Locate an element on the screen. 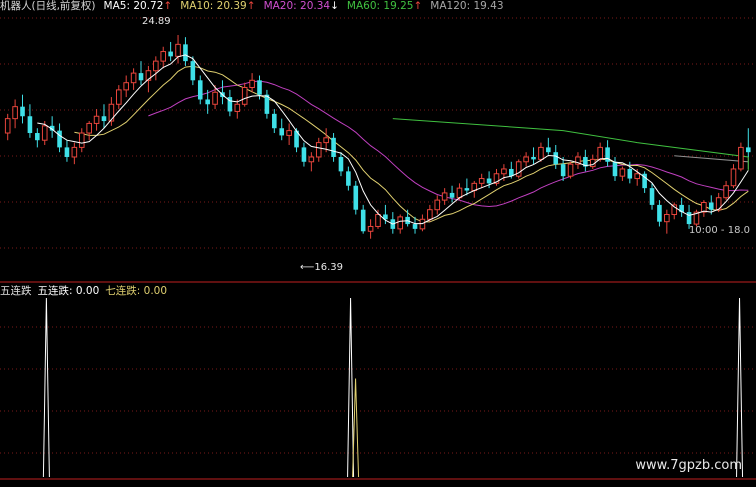 This screenshot has height=487, width=756. ma120-line is located at coordinates (711, 162).